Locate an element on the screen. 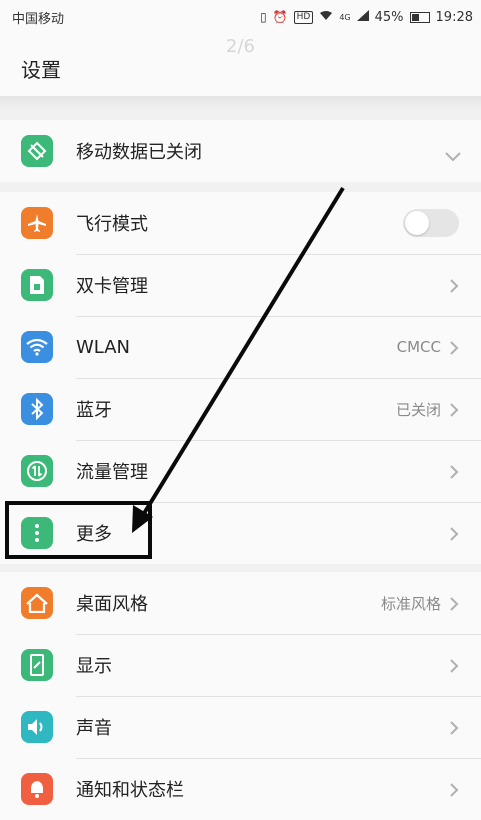 The image size is (481, 820). carrier-label: 中国移动 is located at coordinates (38, 19).